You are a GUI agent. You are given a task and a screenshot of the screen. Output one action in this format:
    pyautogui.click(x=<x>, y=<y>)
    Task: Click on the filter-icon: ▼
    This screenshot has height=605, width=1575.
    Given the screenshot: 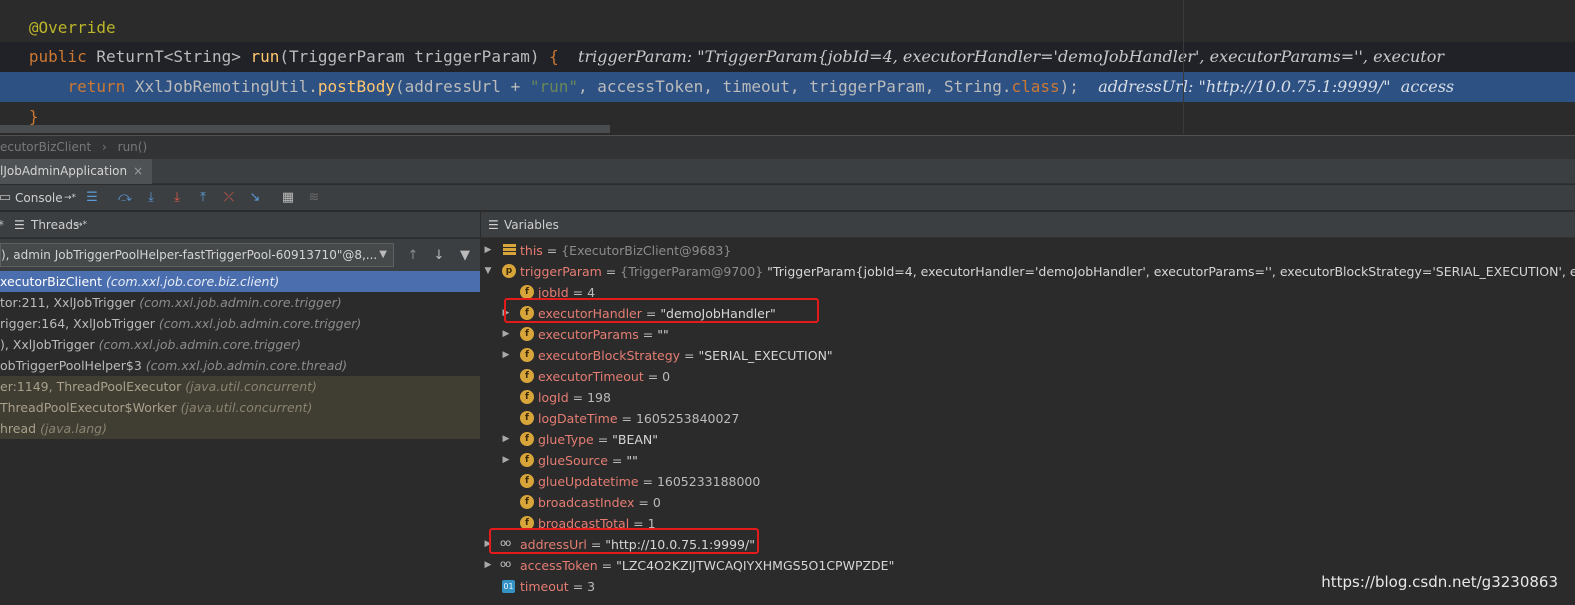 What is the action you would take?
    pyautogui.click(x=465, y=256)
    